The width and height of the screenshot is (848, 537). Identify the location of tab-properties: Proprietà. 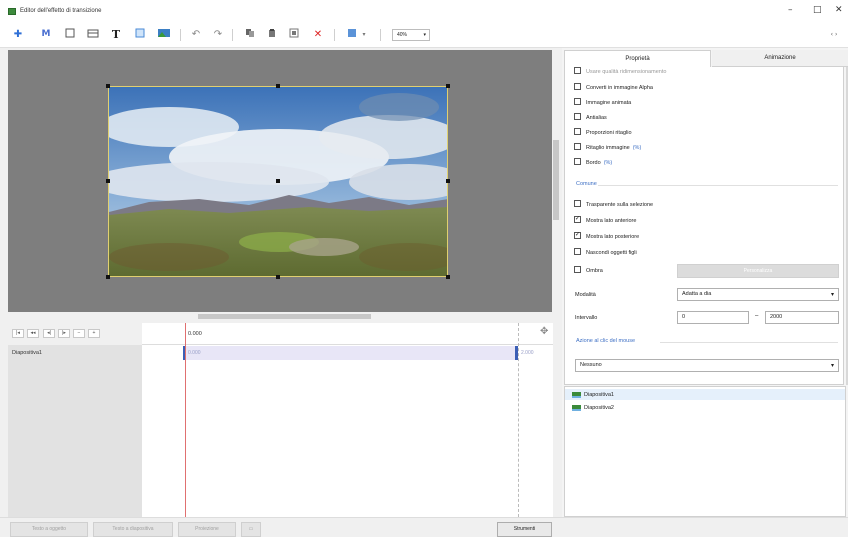
(637, 58).